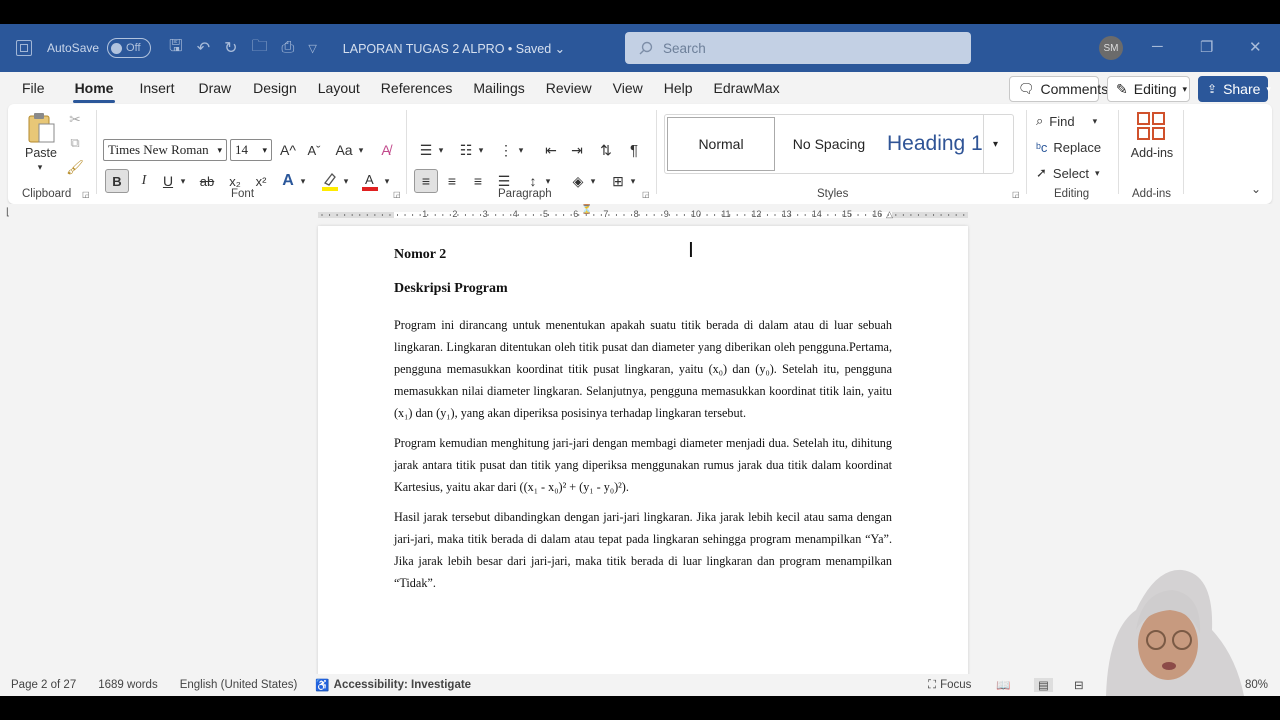  Describe the element at coordinates (678, 88) in the screenshot. I see `tab-help: Help` at that location.